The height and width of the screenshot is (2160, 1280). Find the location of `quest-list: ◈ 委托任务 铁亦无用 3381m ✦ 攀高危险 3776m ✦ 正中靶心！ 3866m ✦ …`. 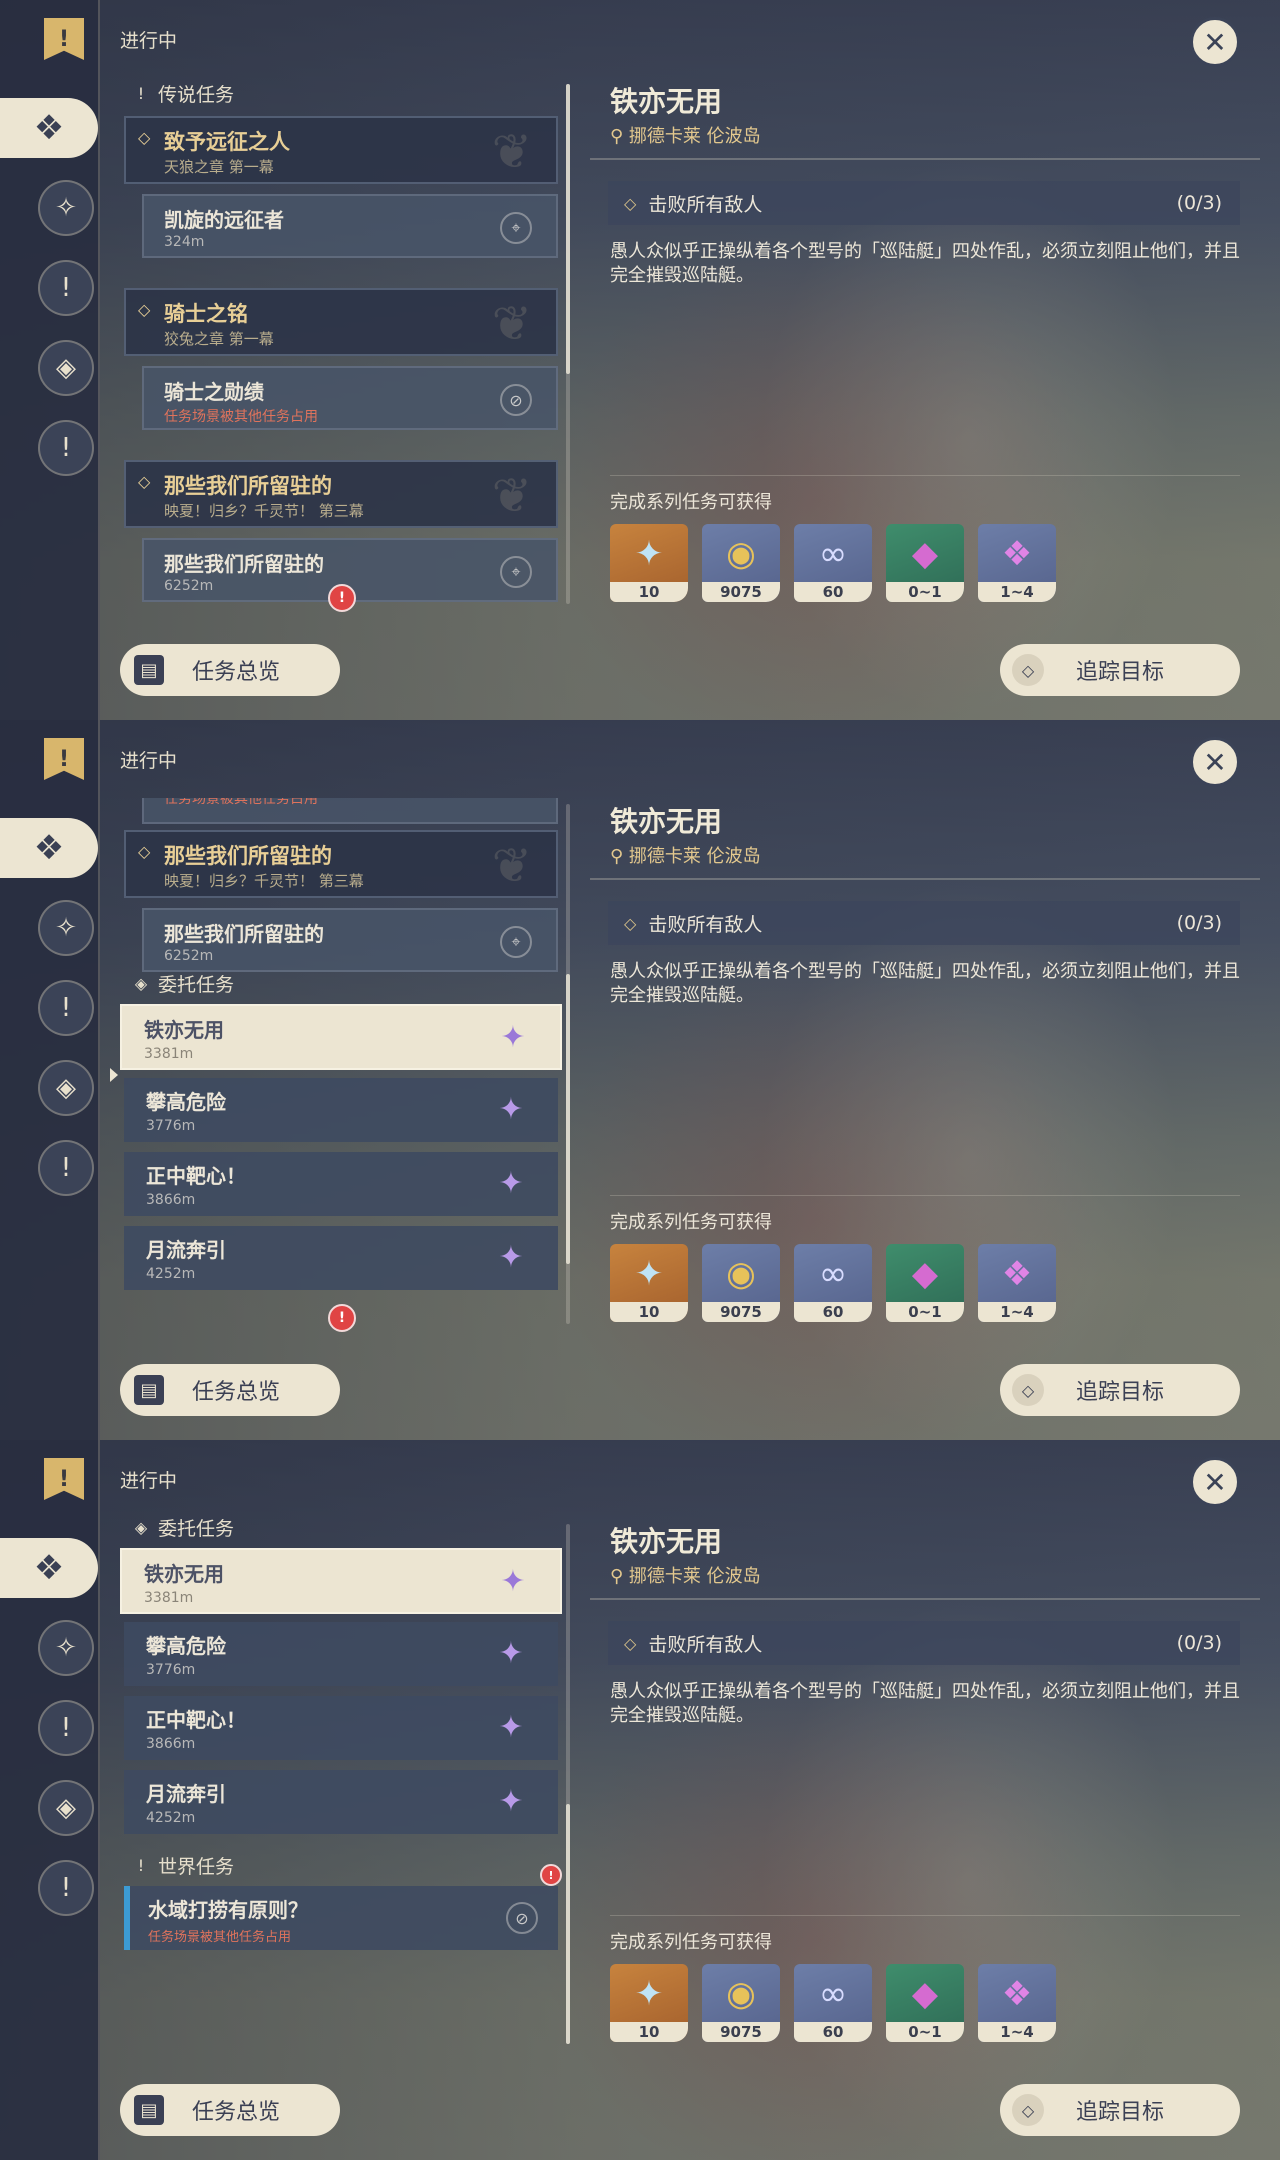

quest-list: ◈ 委托任务 铁亦无用 3381m ✦ 攀高危险 3776m ✦ 正中靶心！ 3866m ✦ … is located at coordinates (343, 1788).